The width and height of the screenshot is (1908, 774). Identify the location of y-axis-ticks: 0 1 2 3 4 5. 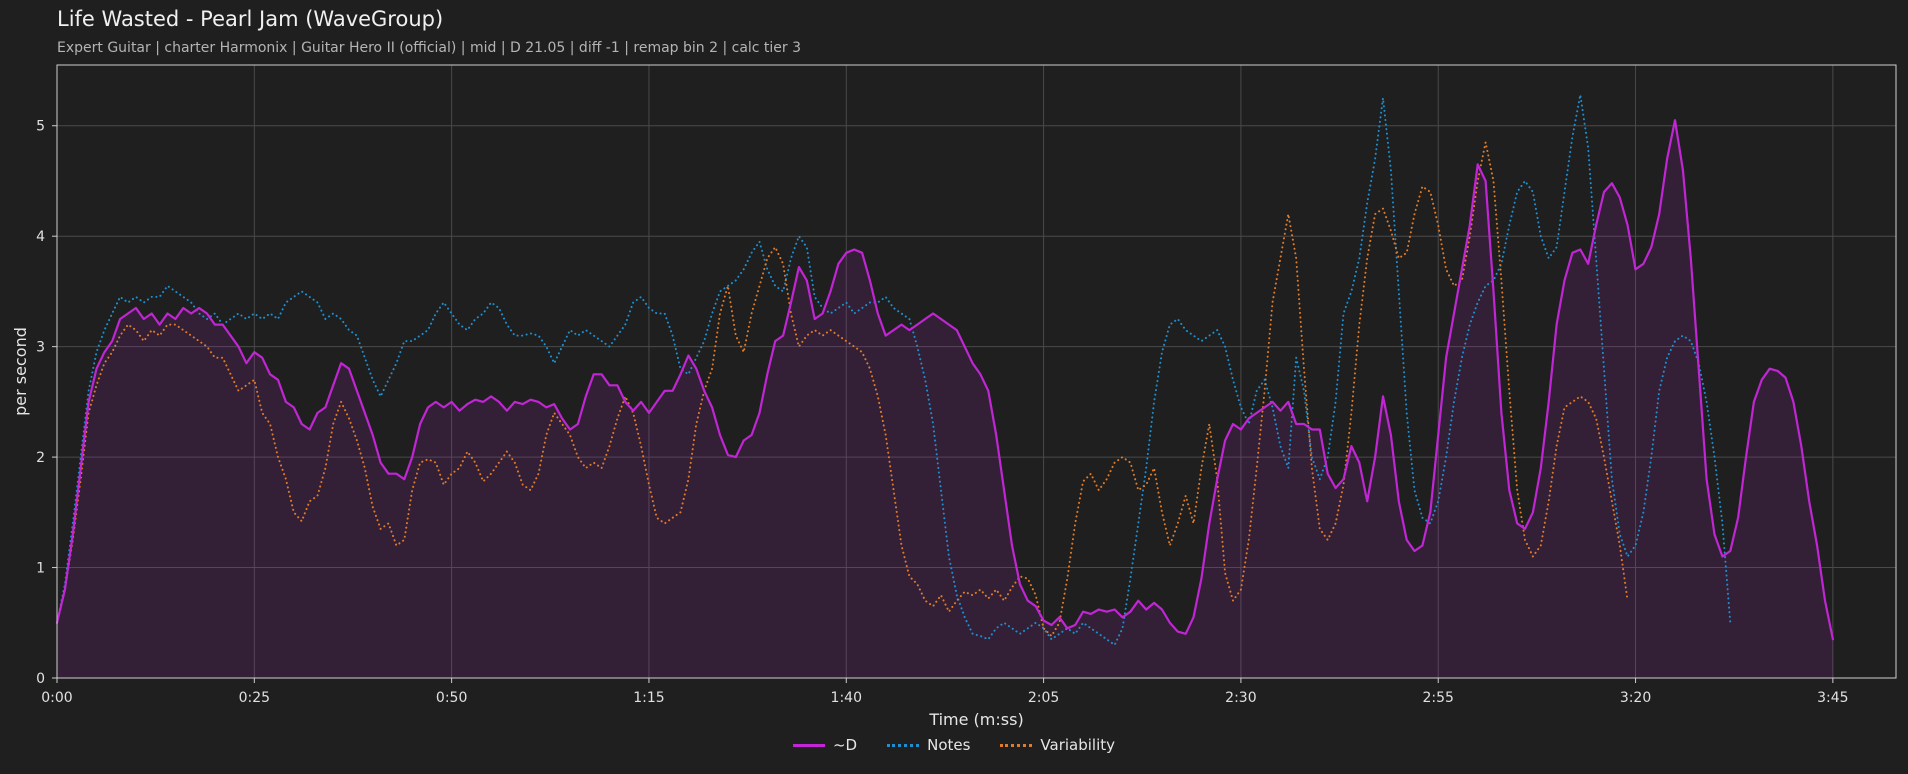
(46, 403).